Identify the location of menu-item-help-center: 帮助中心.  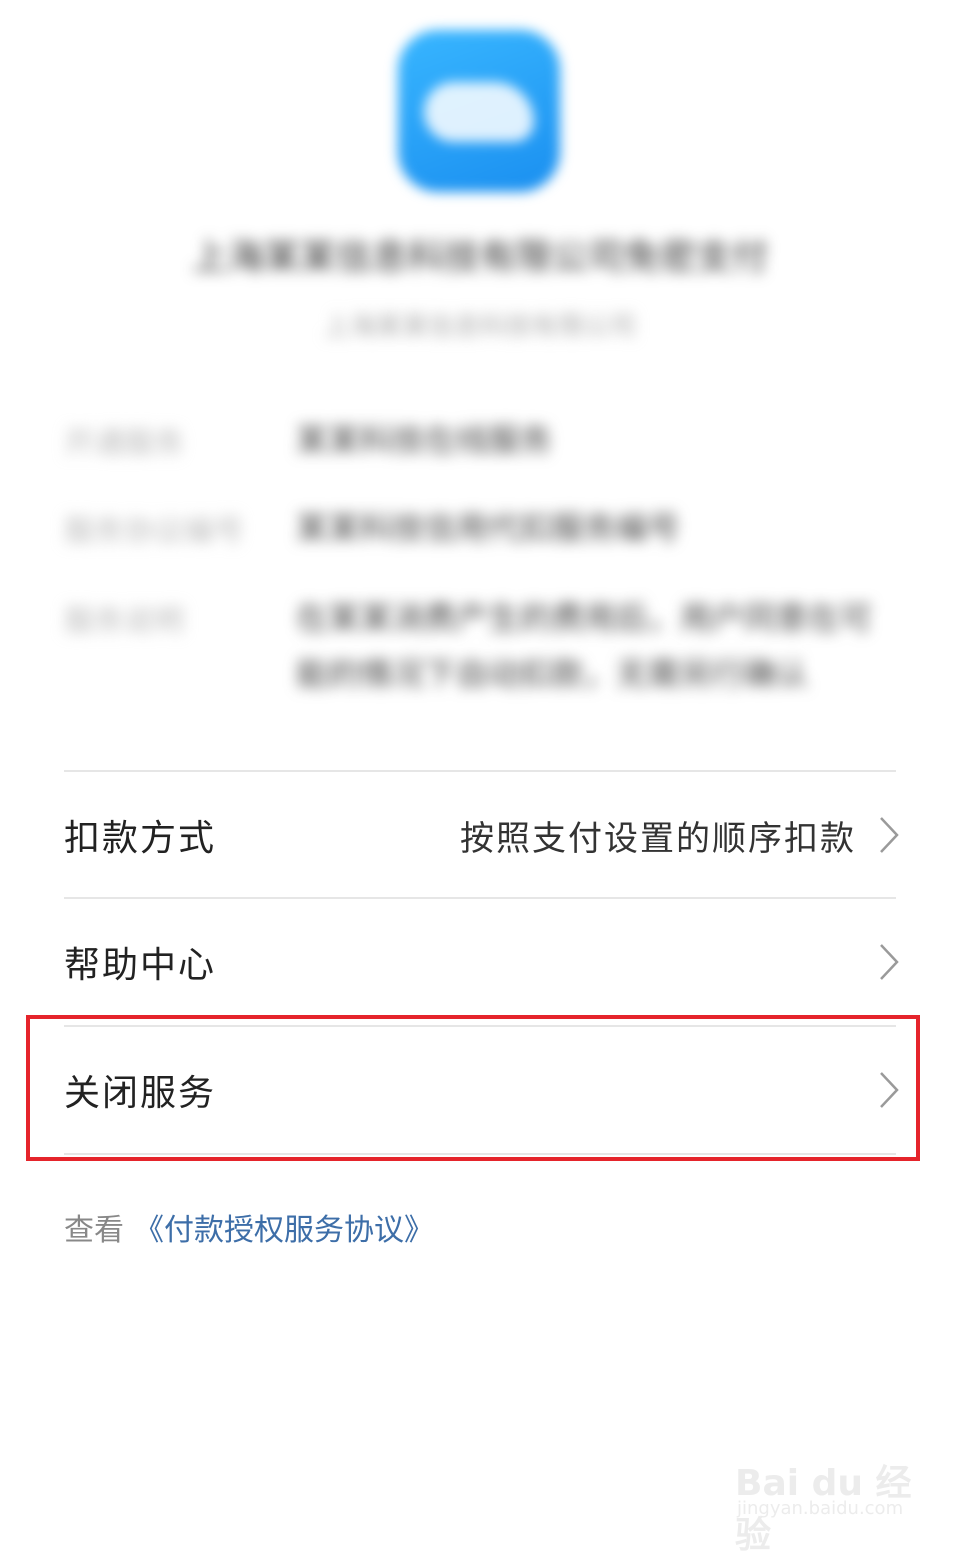
(482, 962).